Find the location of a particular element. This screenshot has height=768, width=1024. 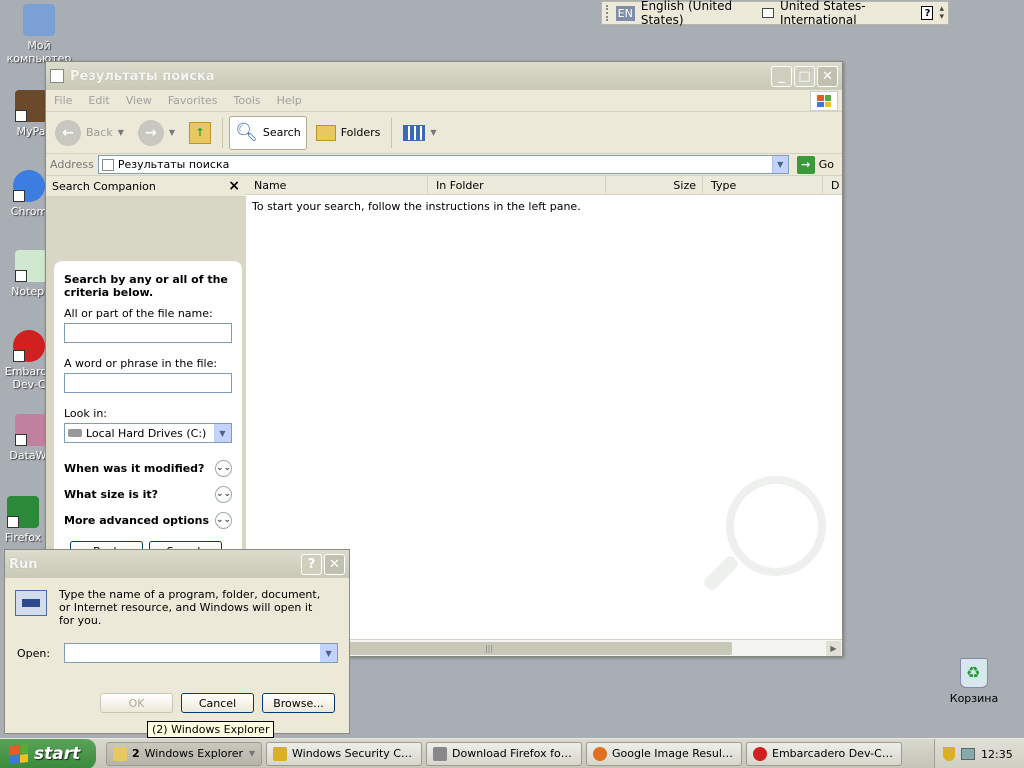

scroll-right-icon: ▶ is located at coordinates (833, 648).